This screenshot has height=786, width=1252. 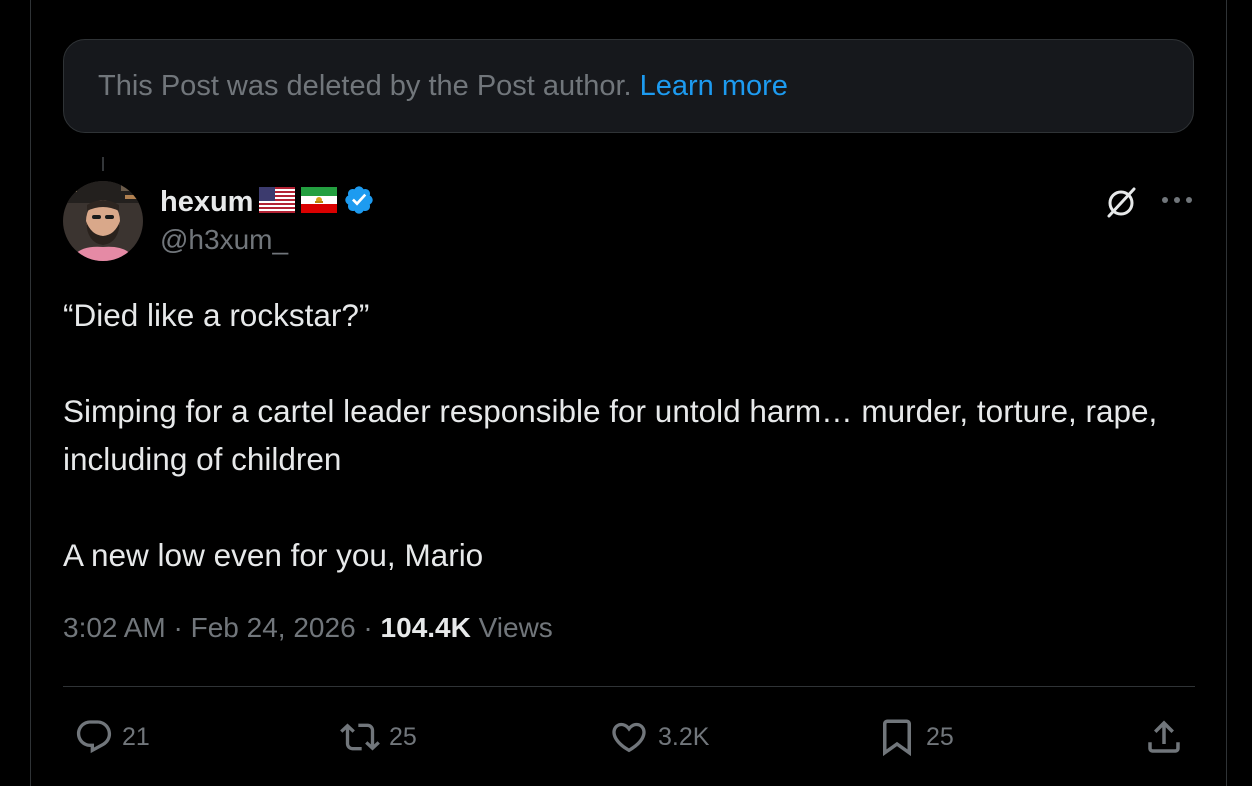 What do you see at coordinates (216, 315) in the screenshot?
I see `tweet-line: “Died like a rockstar?”` at bounding box center [216, 315].